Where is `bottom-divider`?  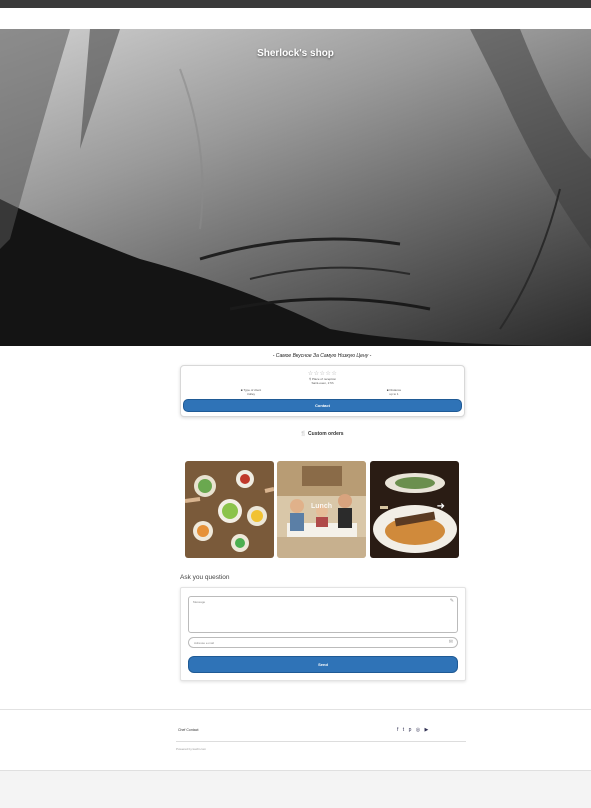
bottom-divider is located at coordinates (295, 770).